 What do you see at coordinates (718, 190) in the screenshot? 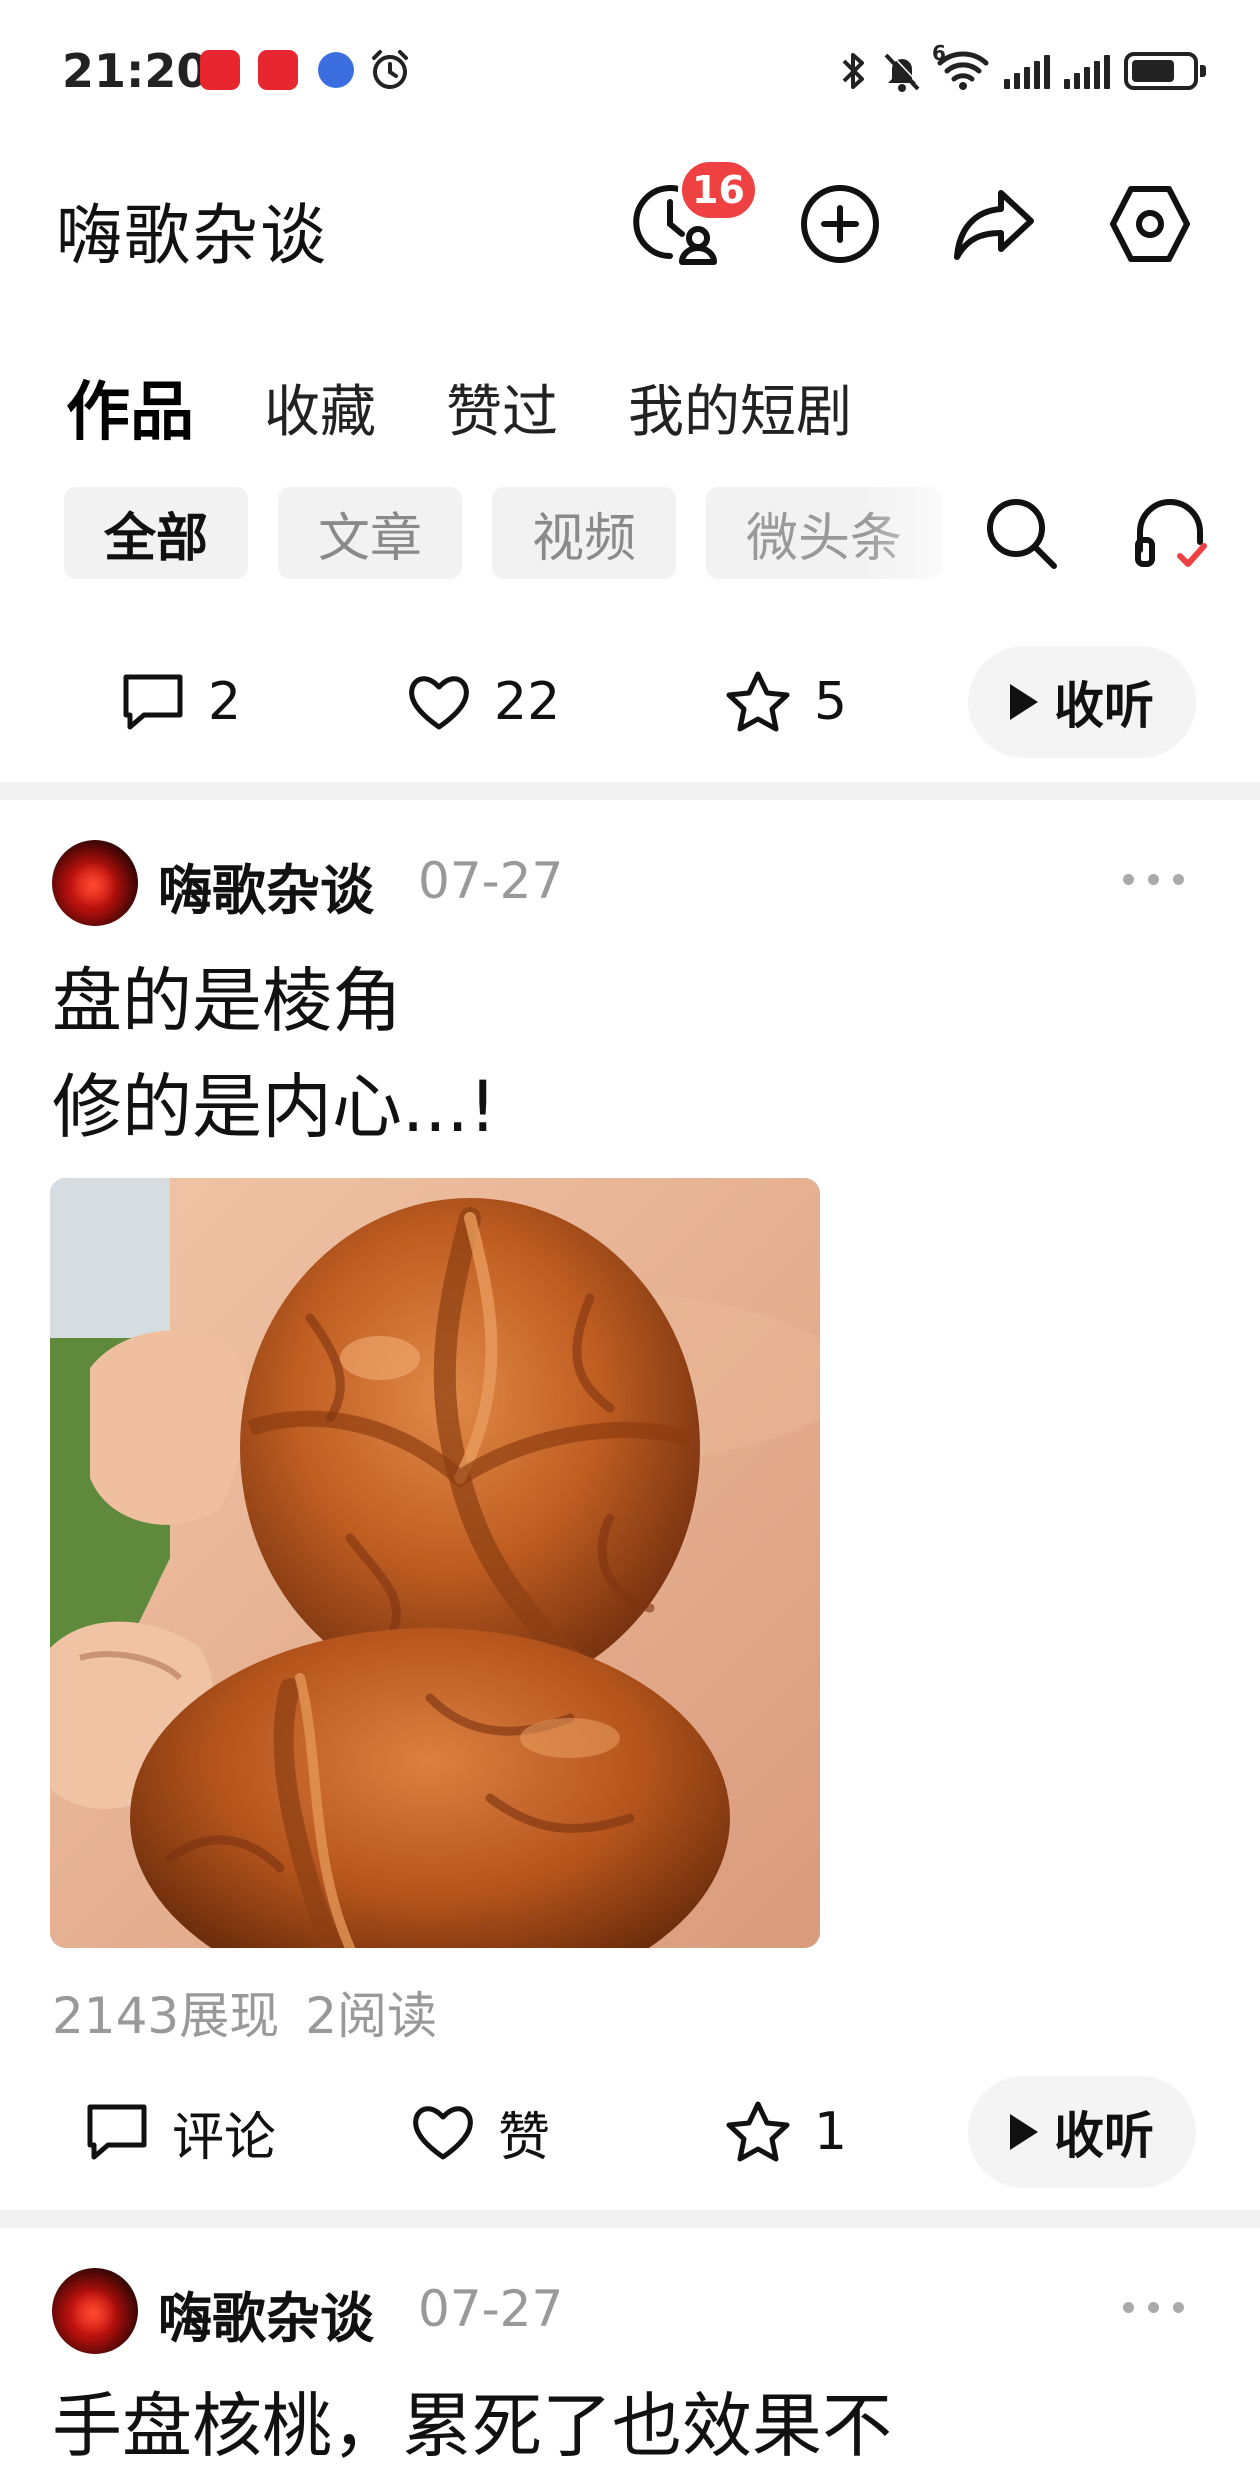
I see `history-badge: 16` at bounding box center [718, 190].